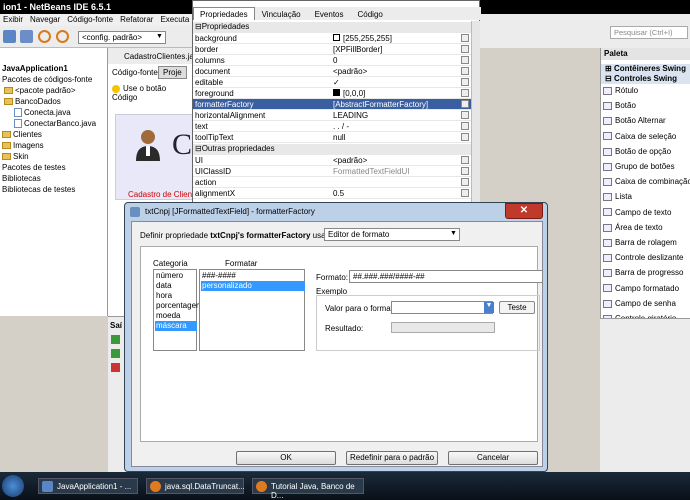 The image size is (690, 500). What do you see at coordinates (176, 296) in the screenshot?
I see `list-item: hora` at bounding box center [176, 296].